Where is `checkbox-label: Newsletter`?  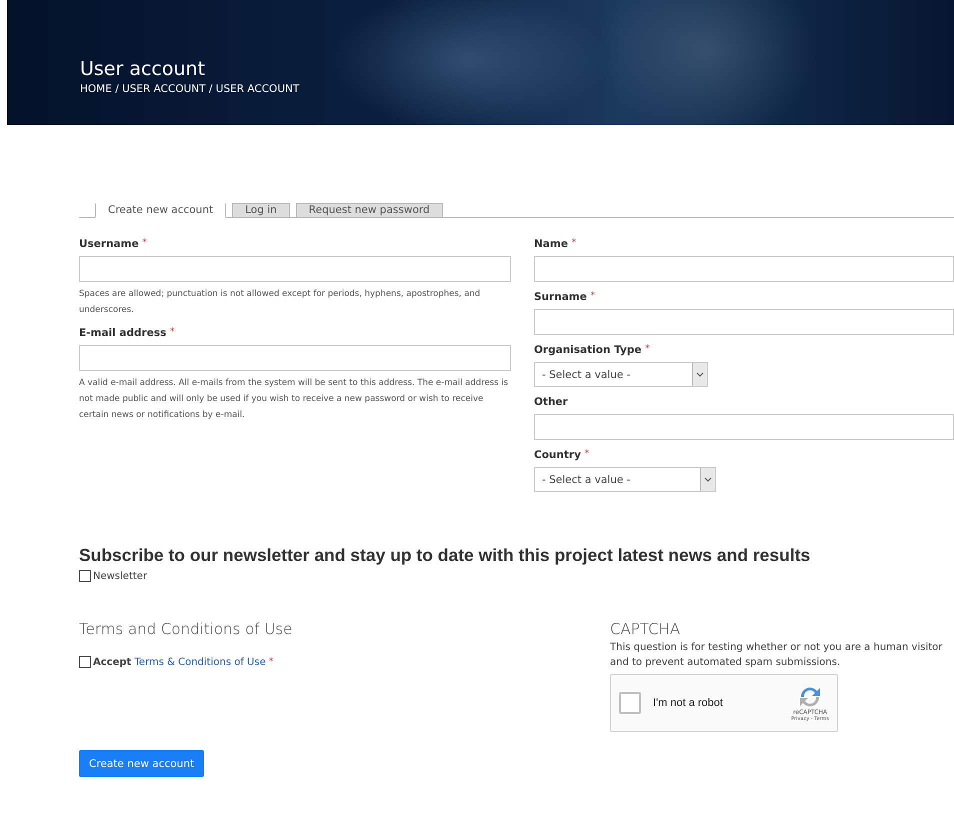 checkbox-label: Newsletter is located at coordinates (120, 576).